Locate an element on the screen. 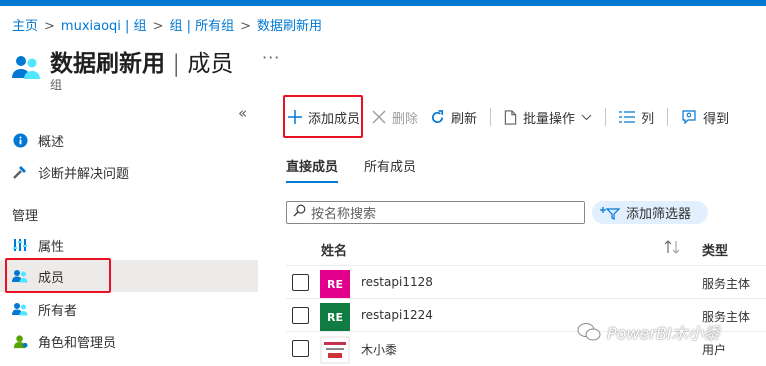 The image size is (766, 366). columns-button: 列 is located at coordinates (636, 117).